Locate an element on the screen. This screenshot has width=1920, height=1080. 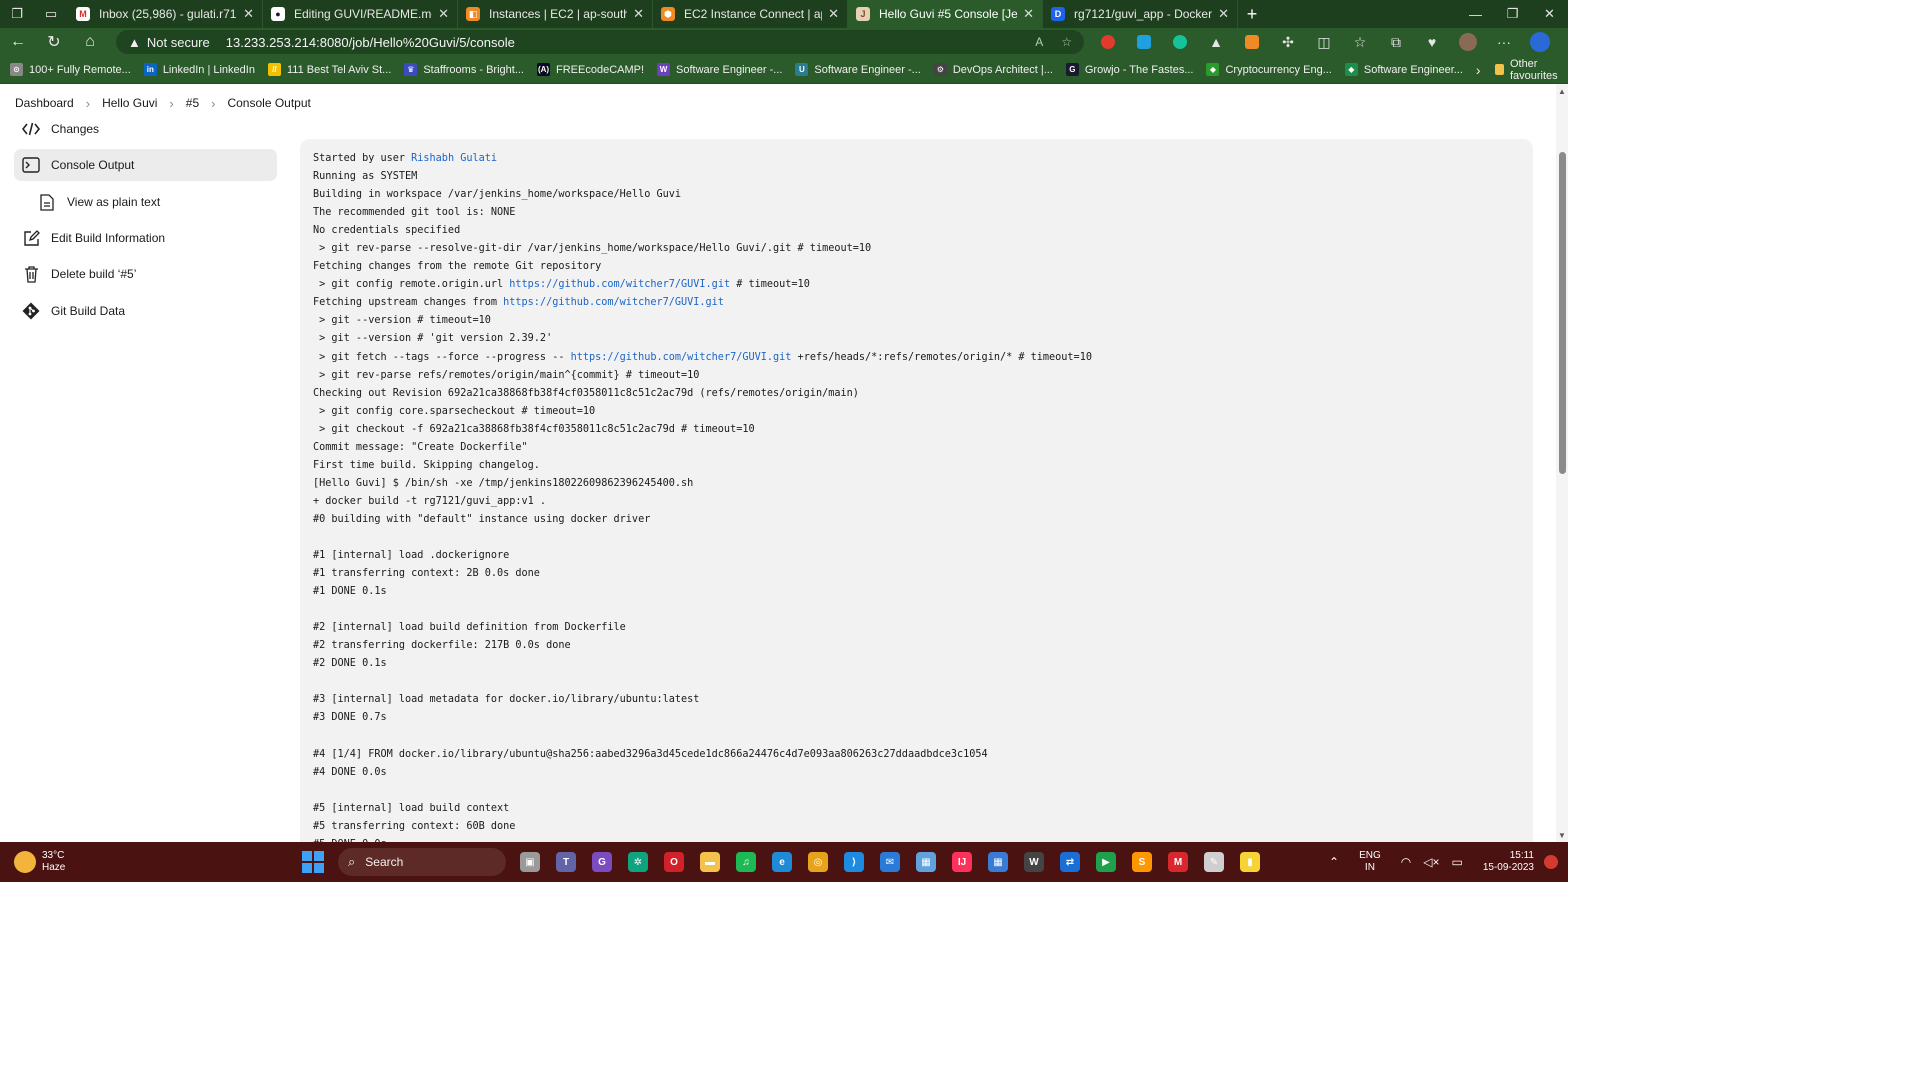
breadcrumb-item: Dashboard is located at coordinates (44, 103).